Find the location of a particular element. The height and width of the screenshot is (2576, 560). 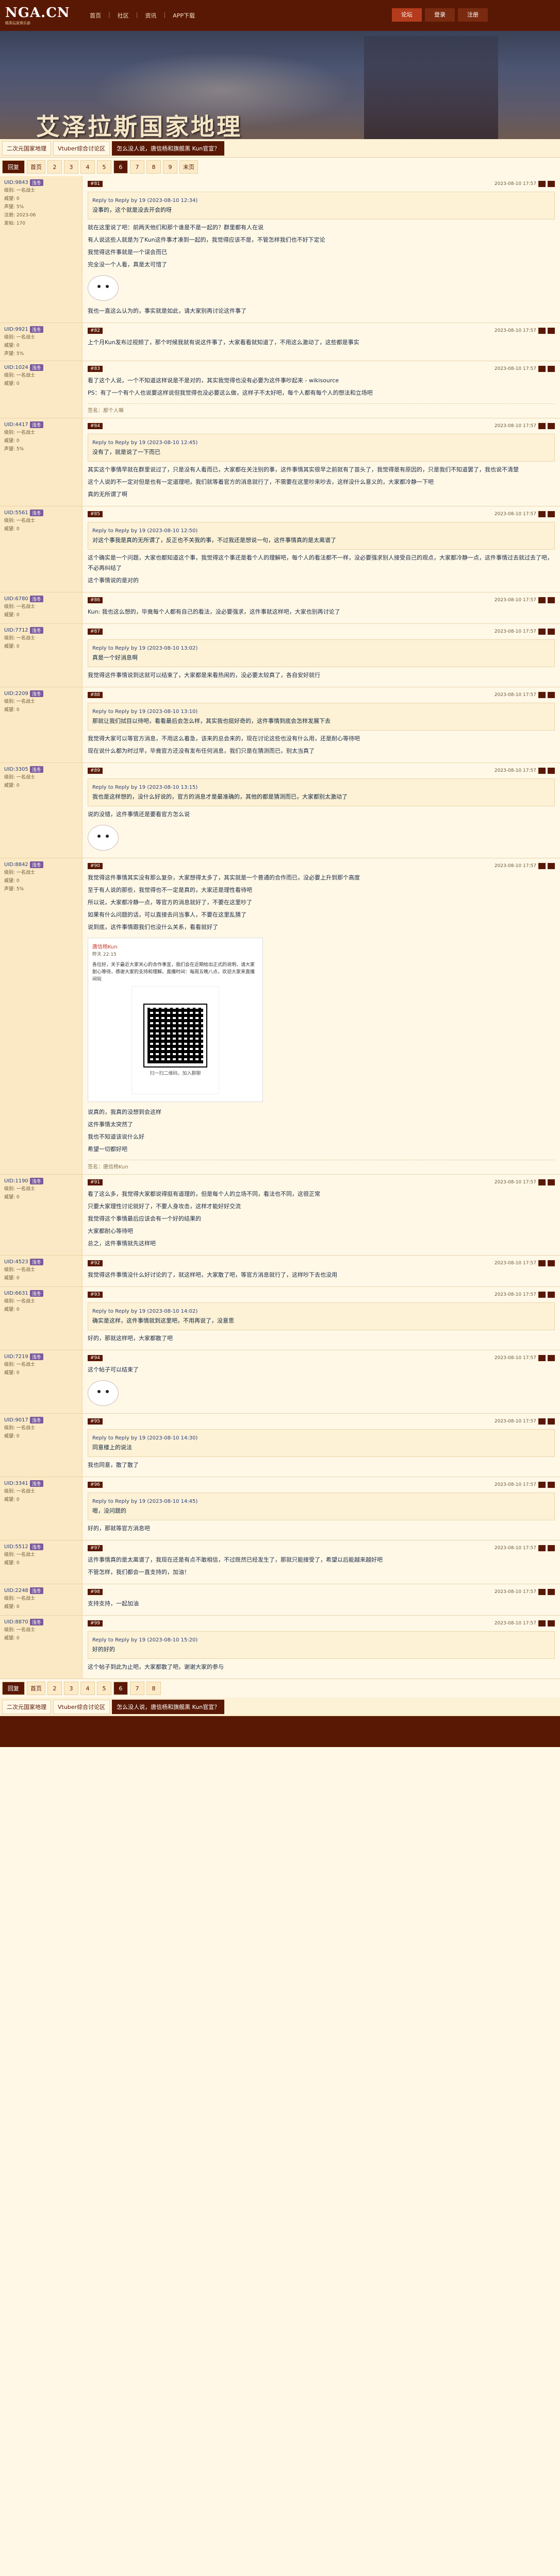

author-uid: UID:5561 is located at coordinates (16, 513).